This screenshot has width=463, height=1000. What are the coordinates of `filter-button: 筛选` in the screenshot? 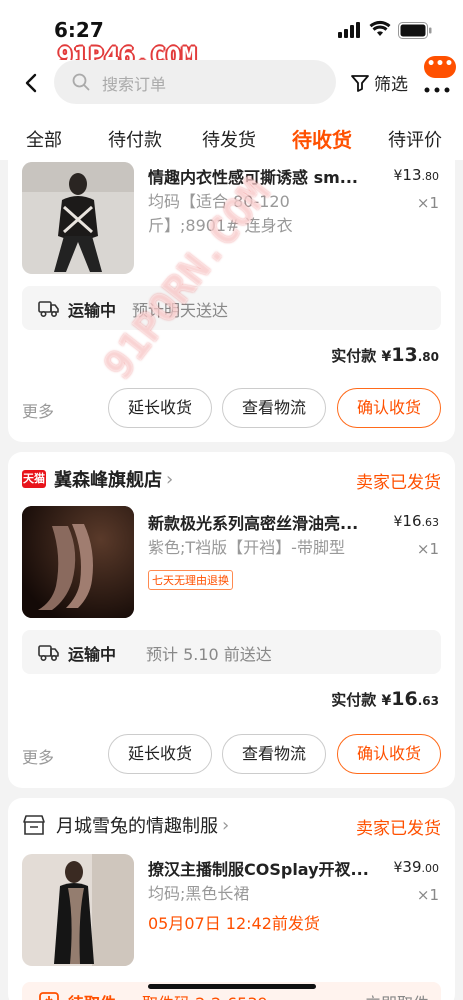 It's located at (379, 82).